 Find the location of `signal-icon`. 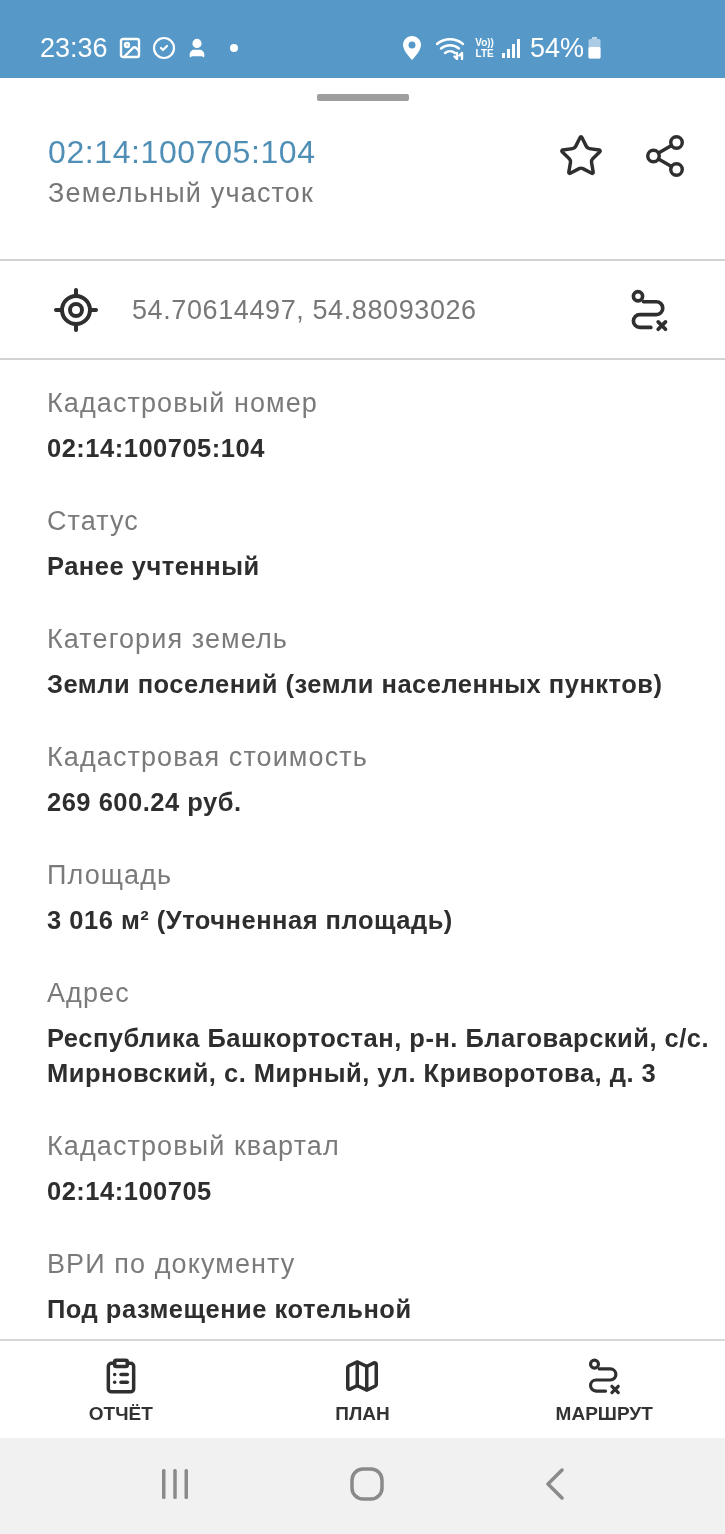

signal-icon is located at coordinates (511, 48).